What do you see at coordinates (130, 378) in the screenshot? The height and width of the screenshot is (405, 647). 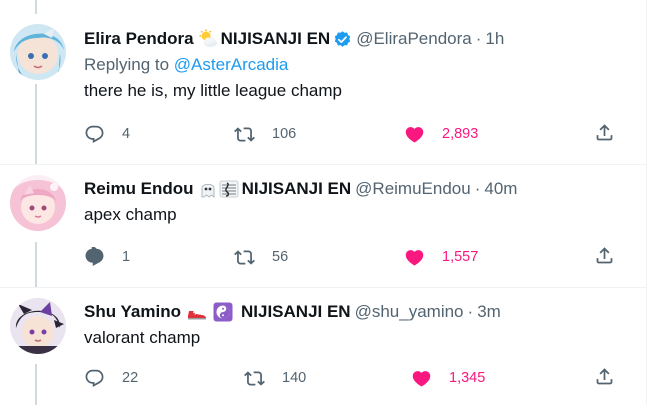 I see `reply-count: 22` at bounding box center [130, 378].